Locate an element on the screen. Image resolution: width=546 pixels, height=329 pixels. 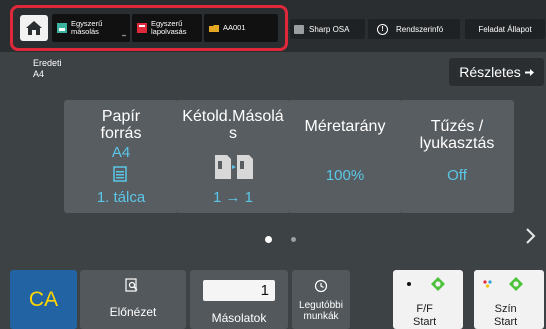
details-label: Részletes is located at coordinates (490, 72).